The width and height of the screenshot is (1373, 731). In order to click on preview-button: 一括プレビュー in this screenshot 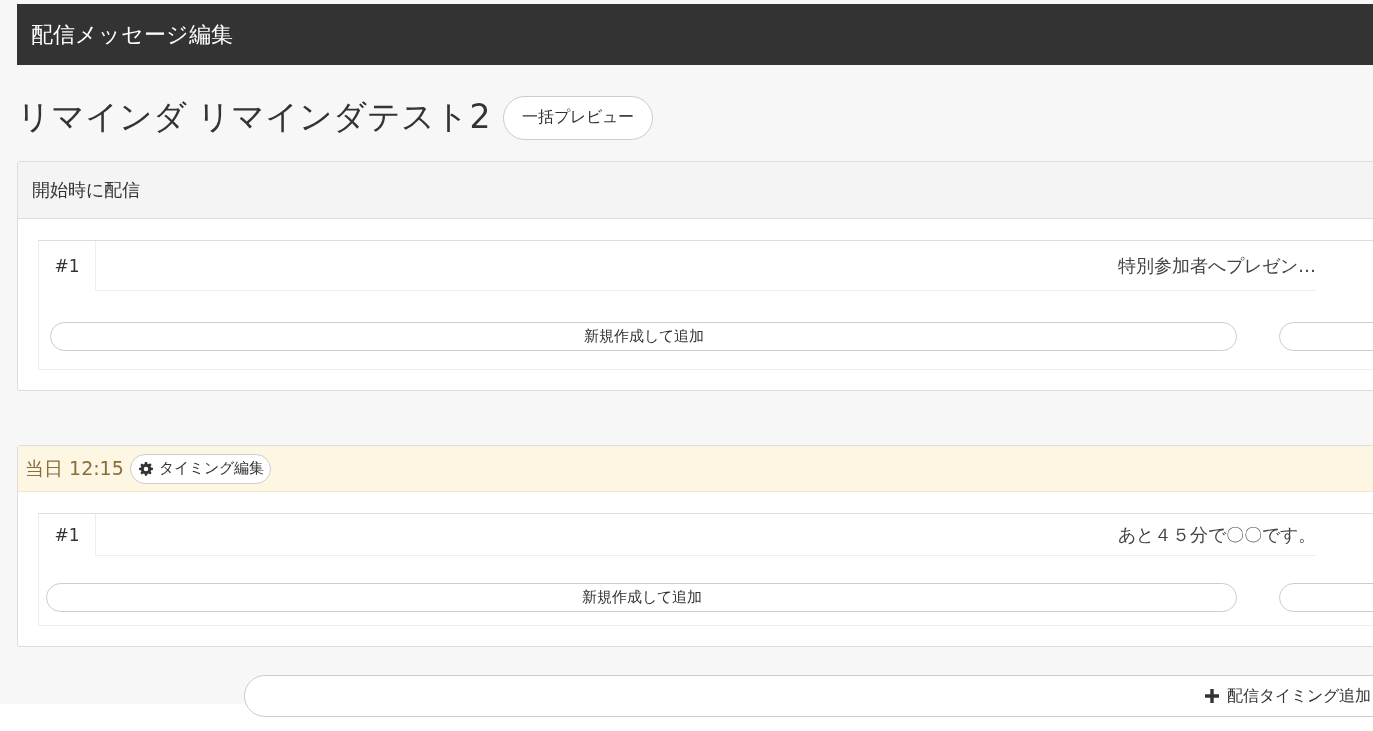, I will do `click(577, 117)`.